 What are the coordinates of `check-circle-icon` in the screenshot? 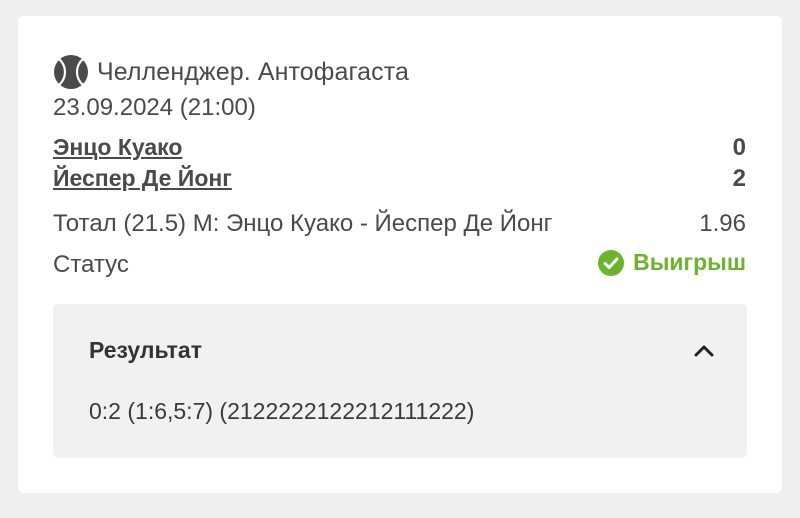 It's located at (611, 262).